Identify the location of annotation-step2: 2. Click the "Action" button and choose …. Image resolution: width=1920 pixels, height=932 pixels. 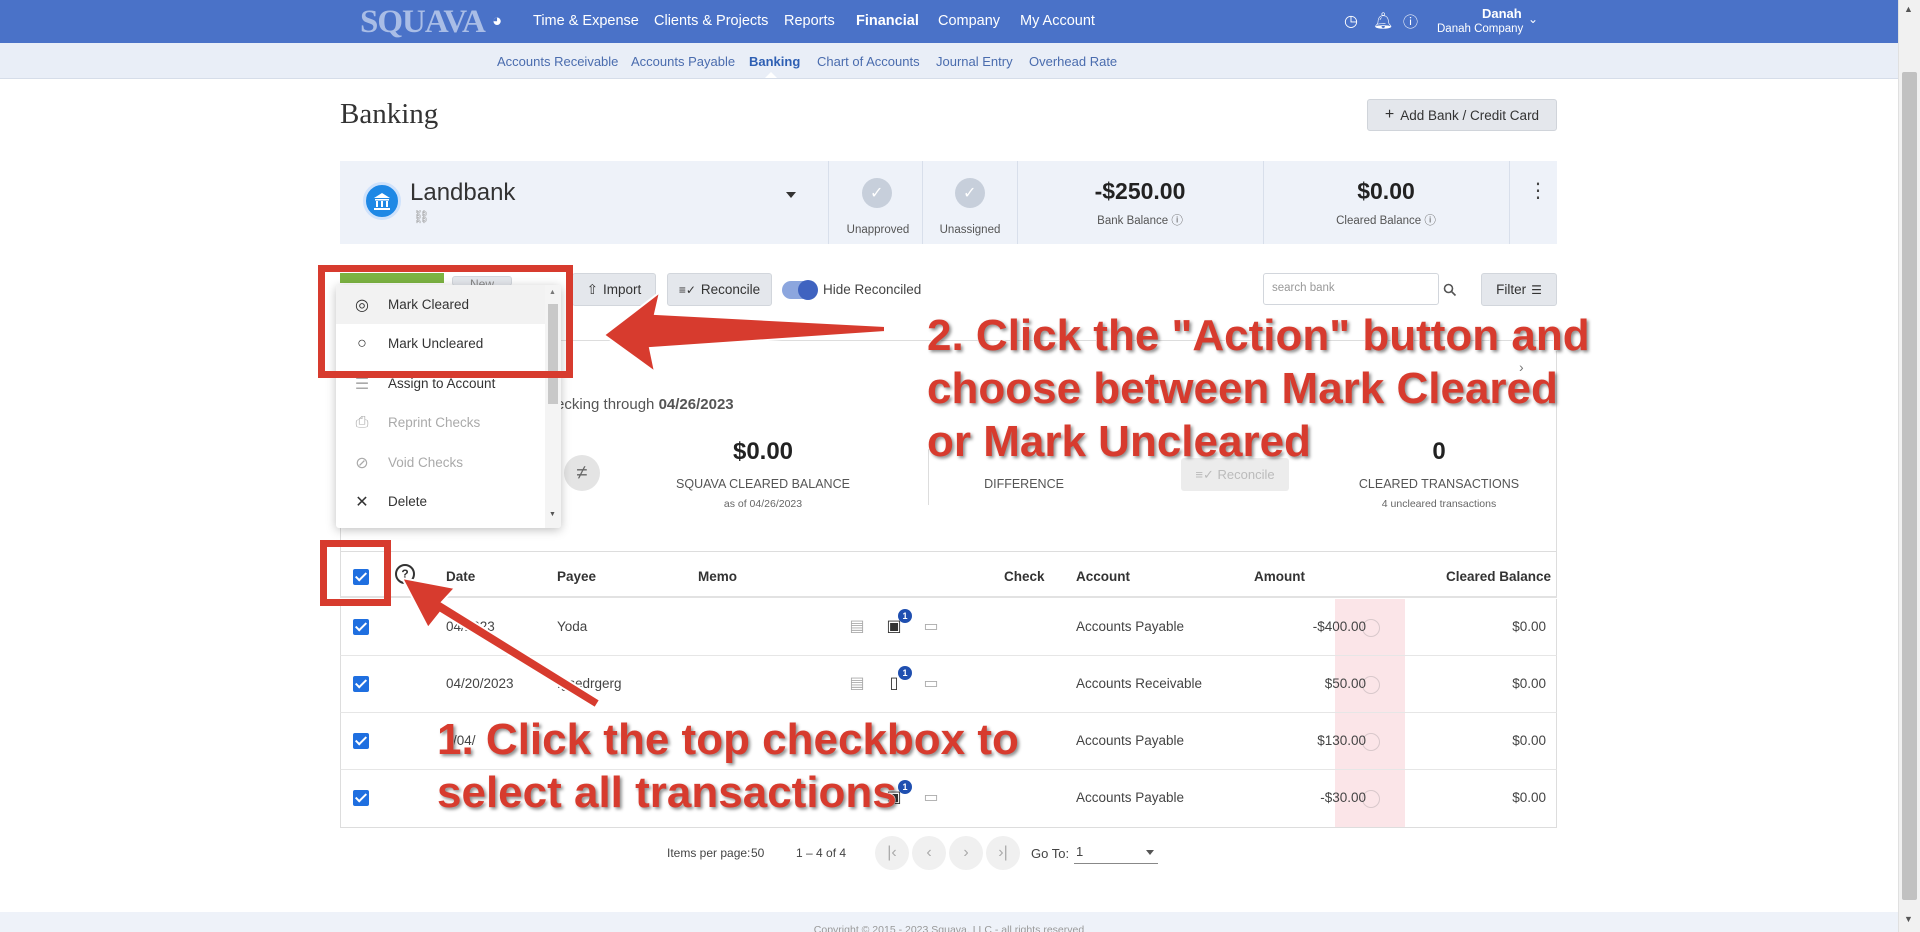
(1258, 388).